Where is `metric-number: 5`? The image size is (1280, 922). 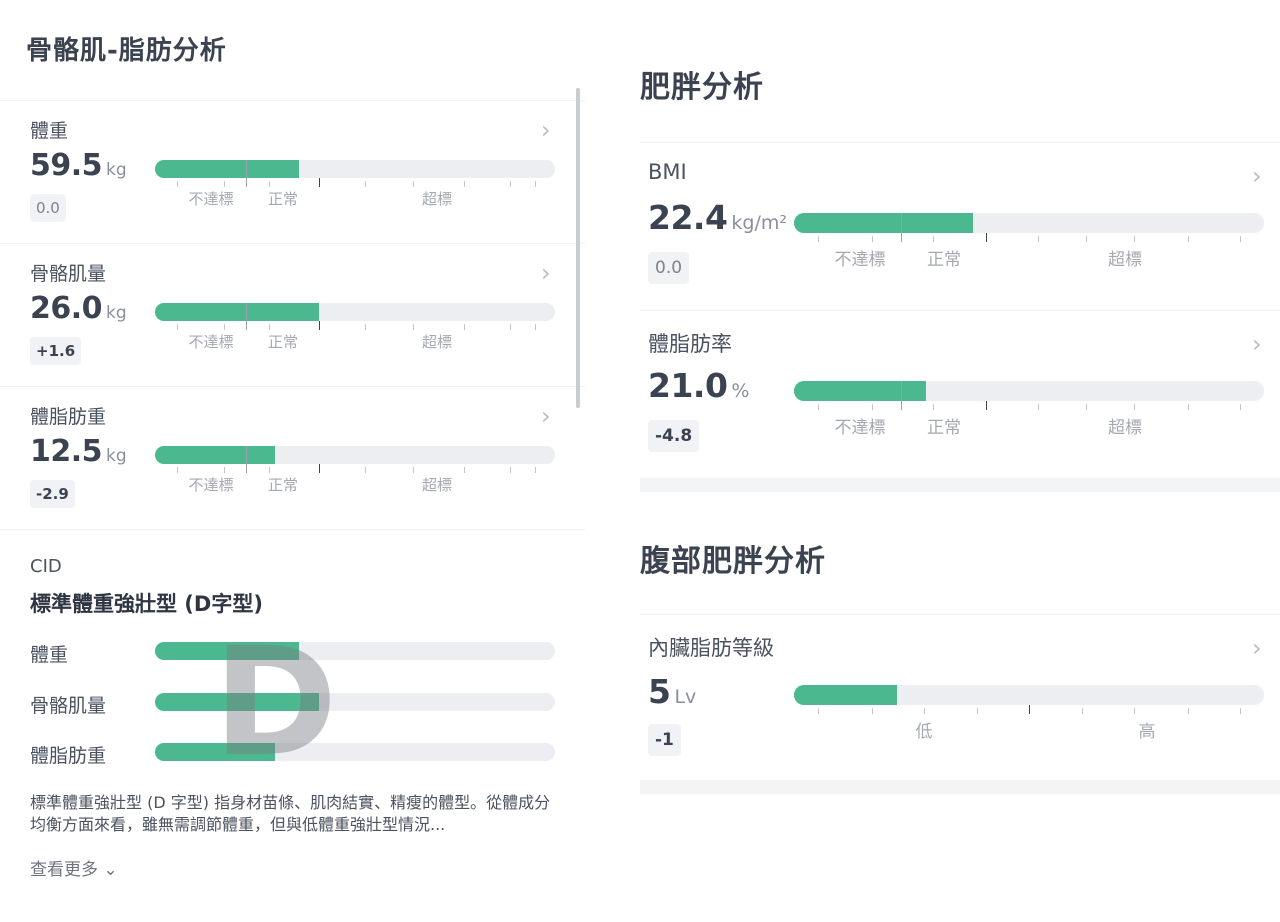
metric-number: 5 is located at coordinates (659, 691).